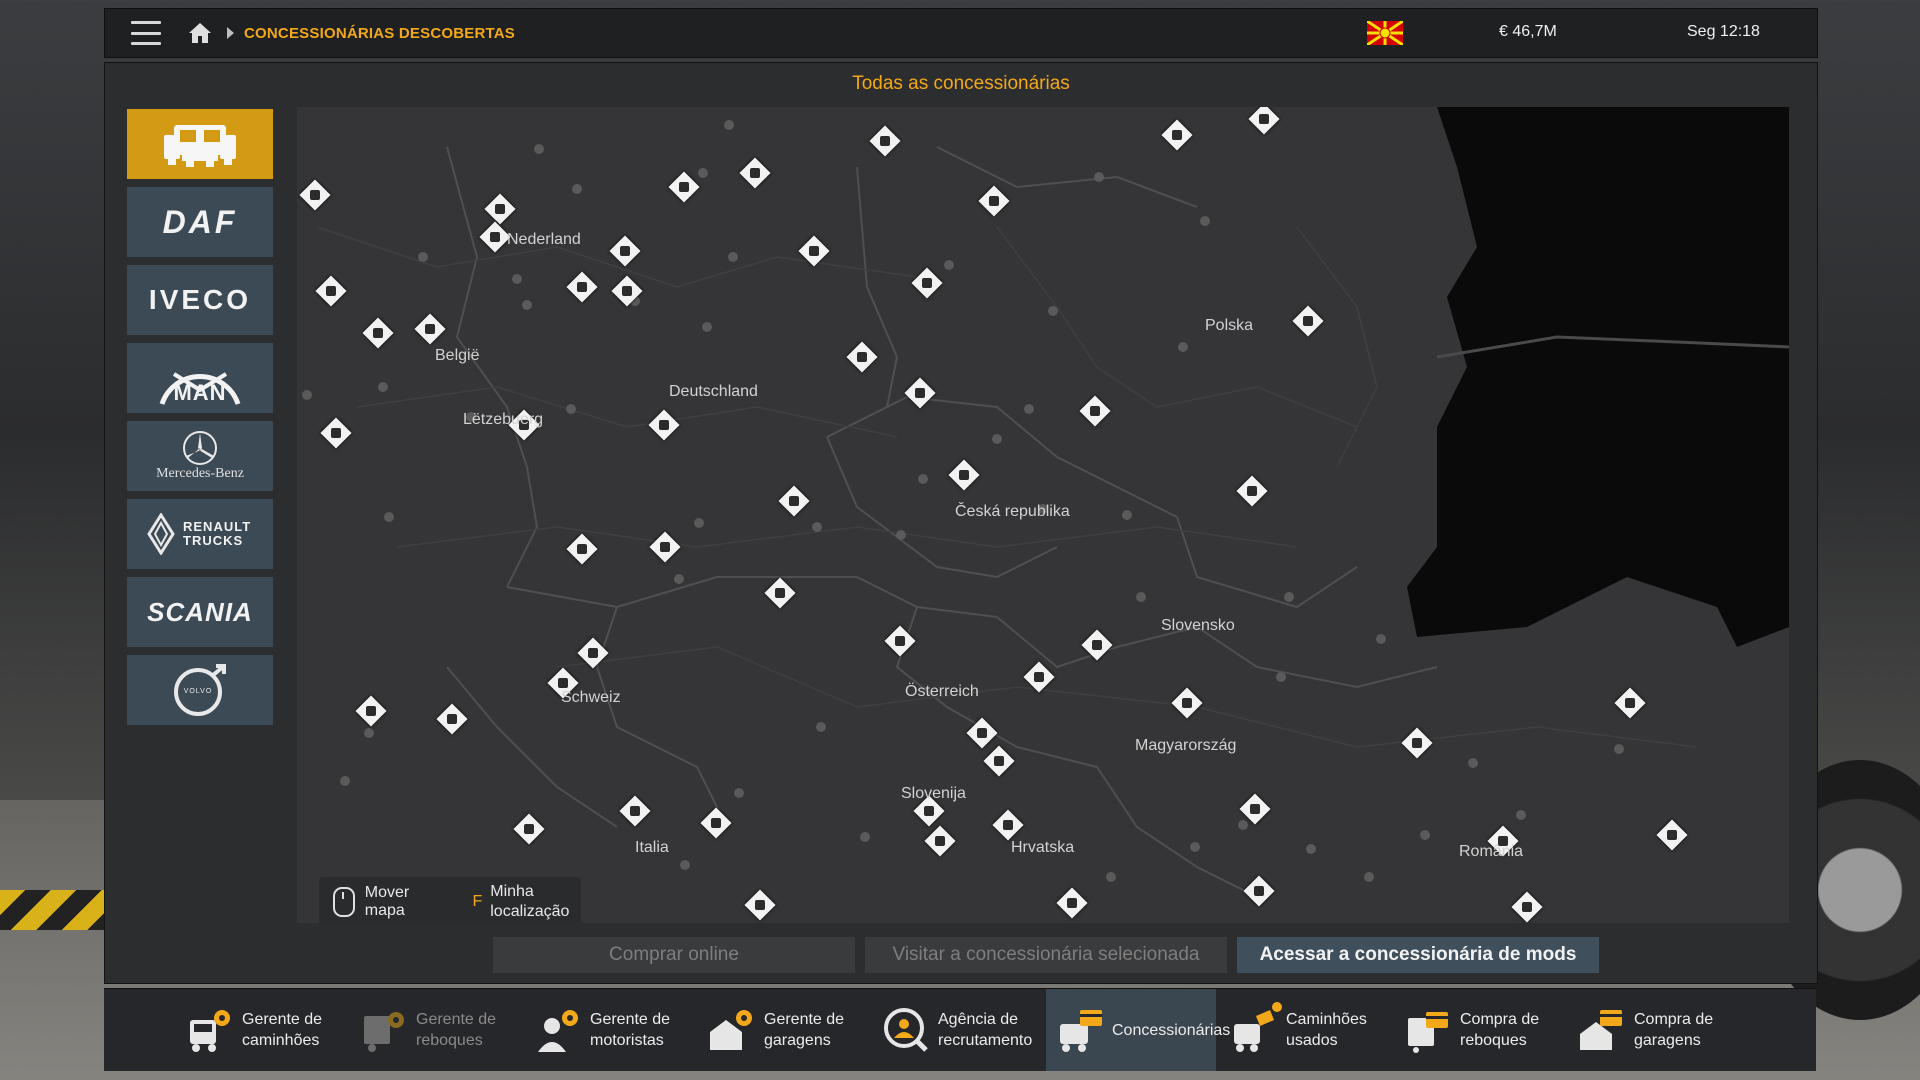 This screenshot has width=1920, height=1080. What do you see at coordinates (674, 955) in the screenshot?
I see `buy-online-button: Comprar online` at bounding box center [674, 955].